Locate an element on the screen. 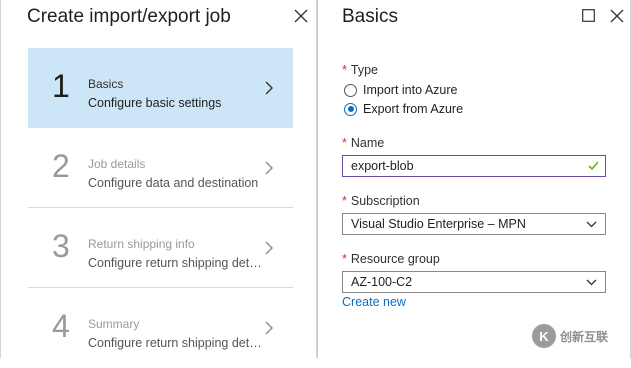  resource-group-label: * Resource group is located at coordinates (391, 259).